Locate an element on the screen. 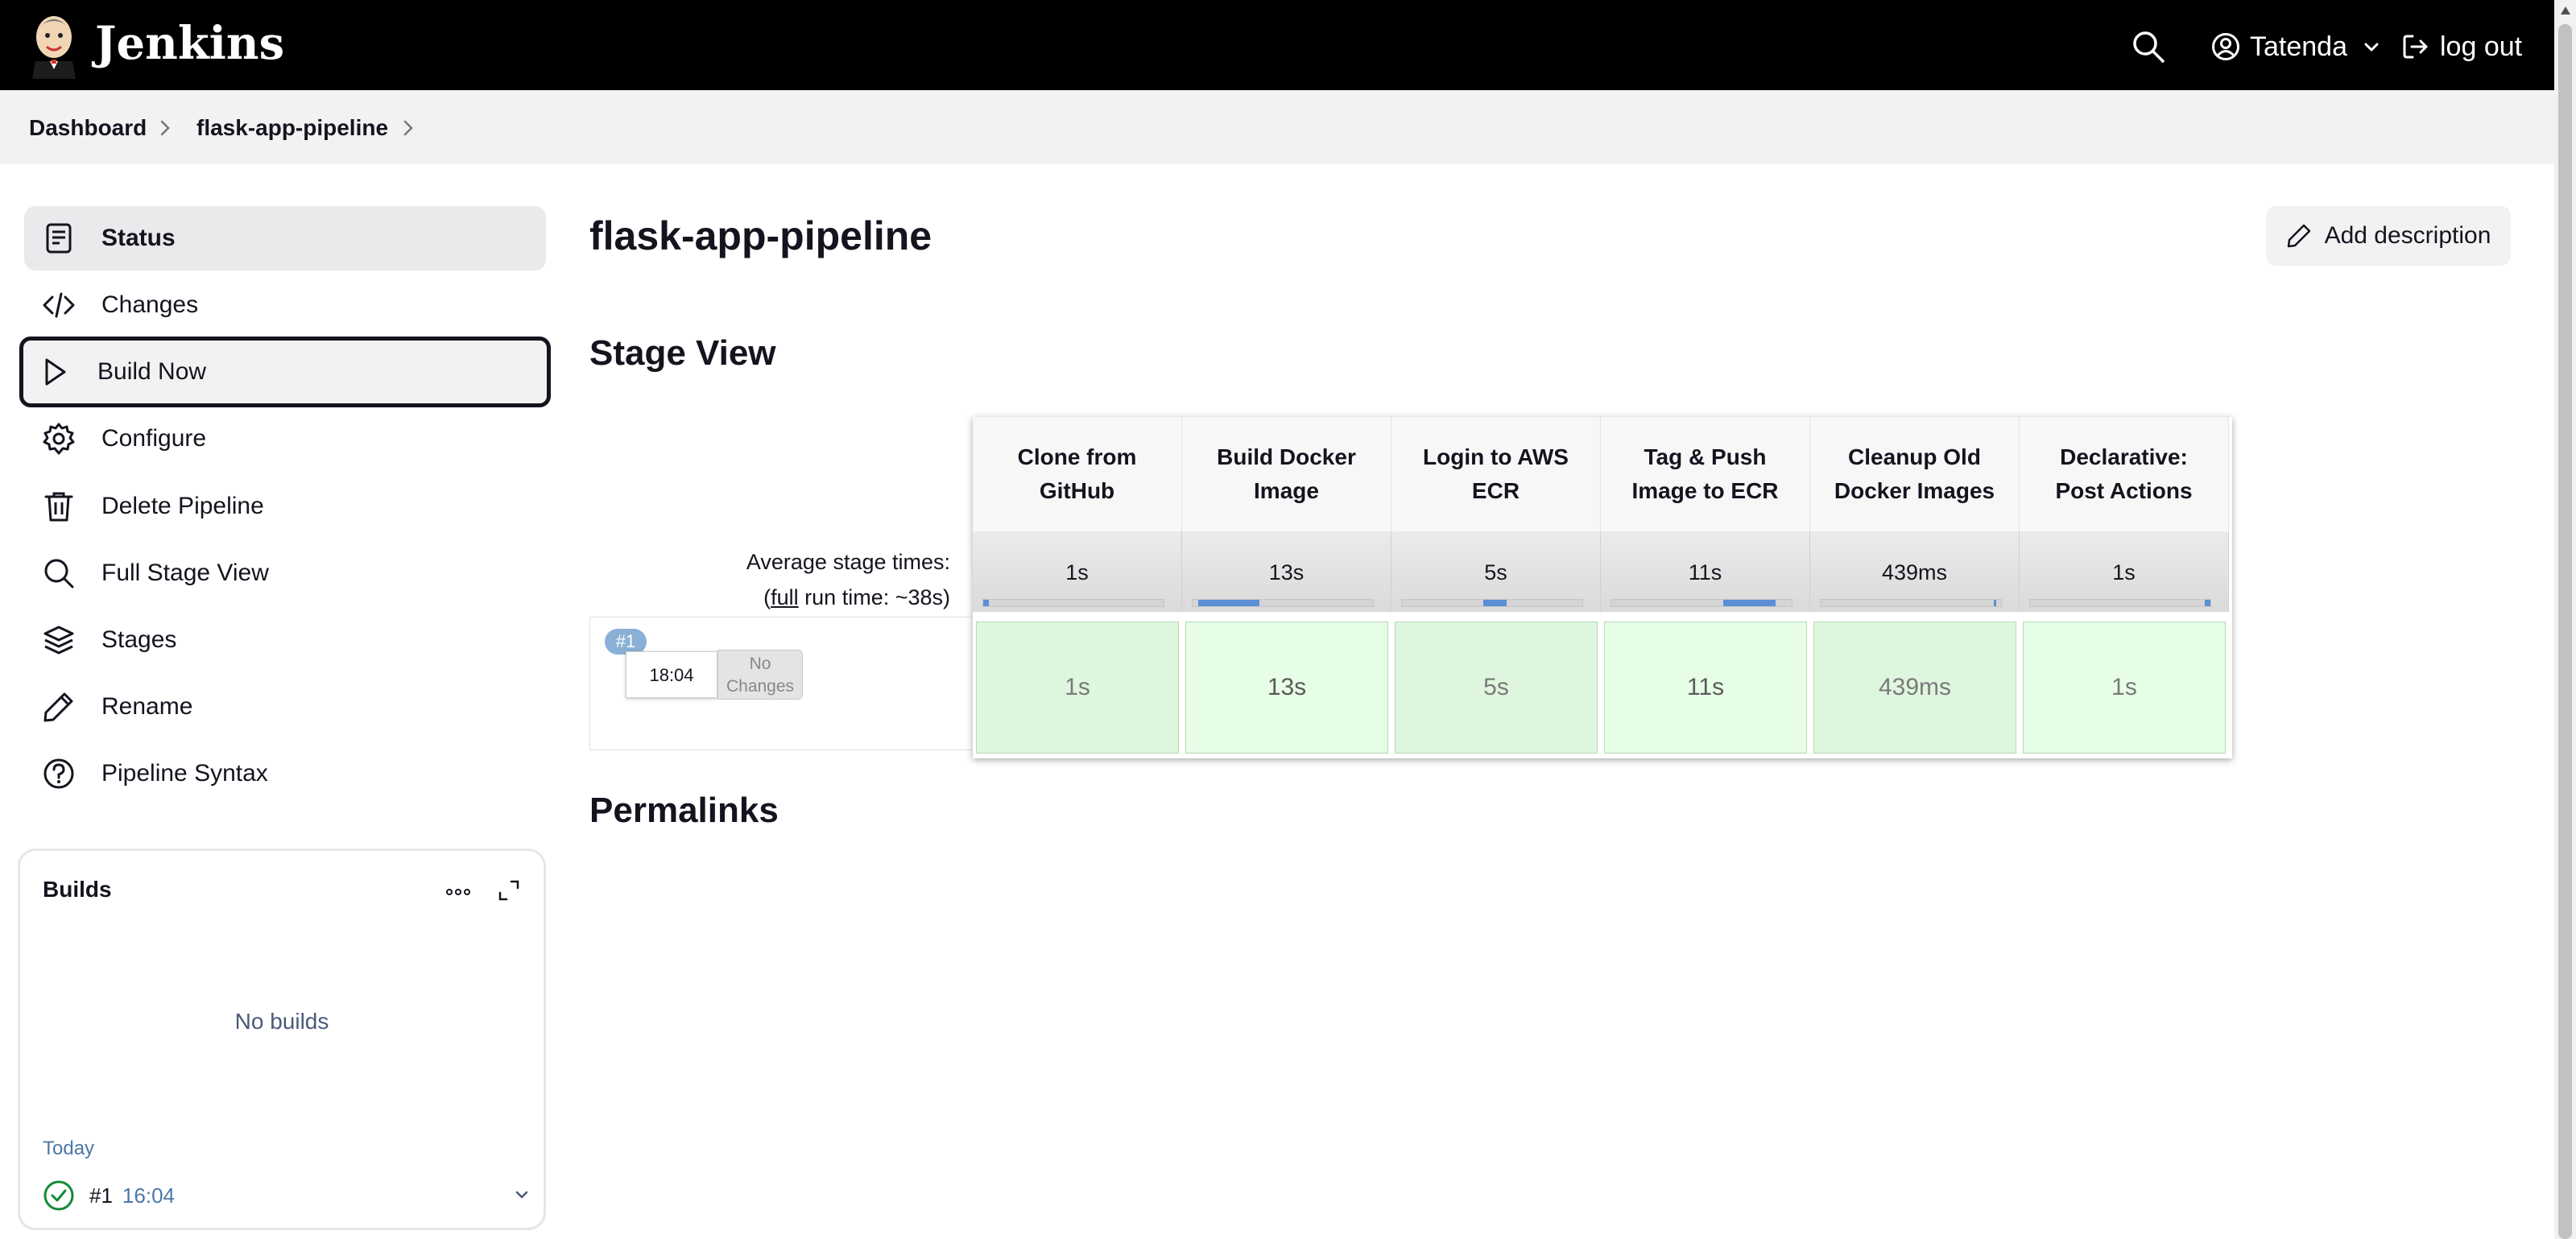 This screenshot has height=1239, width=2576. breadcrumb-pipeline: flask-app-pipeline is located at coordinates (292, 128).